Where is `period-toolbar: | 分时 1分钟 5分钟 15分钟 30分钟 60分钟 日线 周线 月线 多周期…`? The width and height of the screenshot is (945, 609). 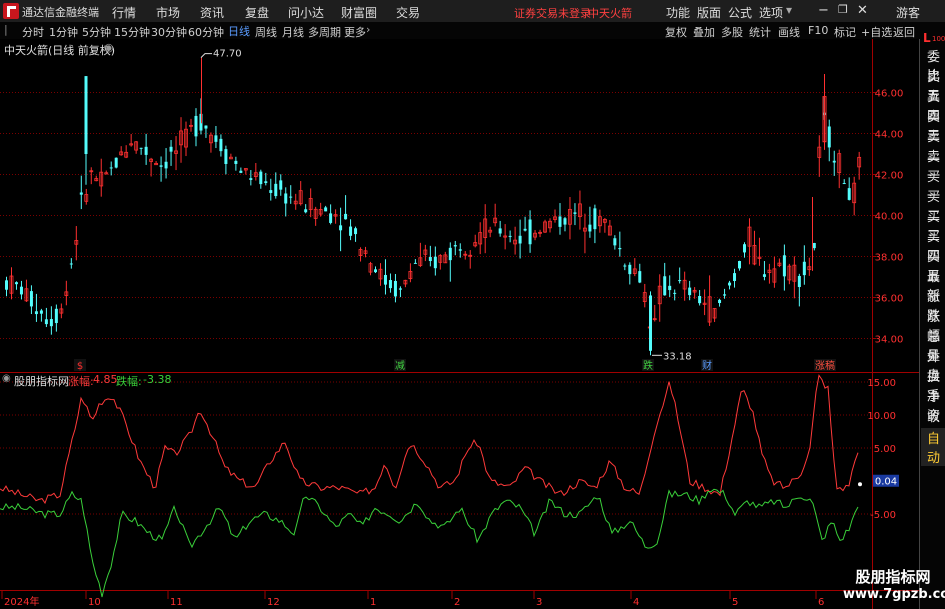 period-toolbar: | 分时 1分钟 5分钟 15分钟 30分钟 60分钟 日线 周线 月线 多周期… is located at coordinates (472, 31).